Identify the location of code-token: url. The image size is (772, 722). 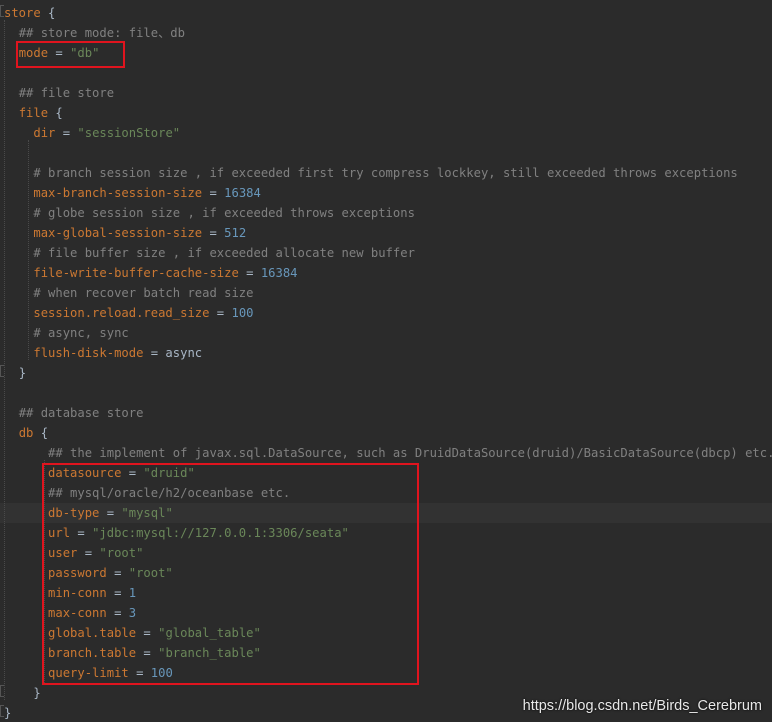
(59, 533).